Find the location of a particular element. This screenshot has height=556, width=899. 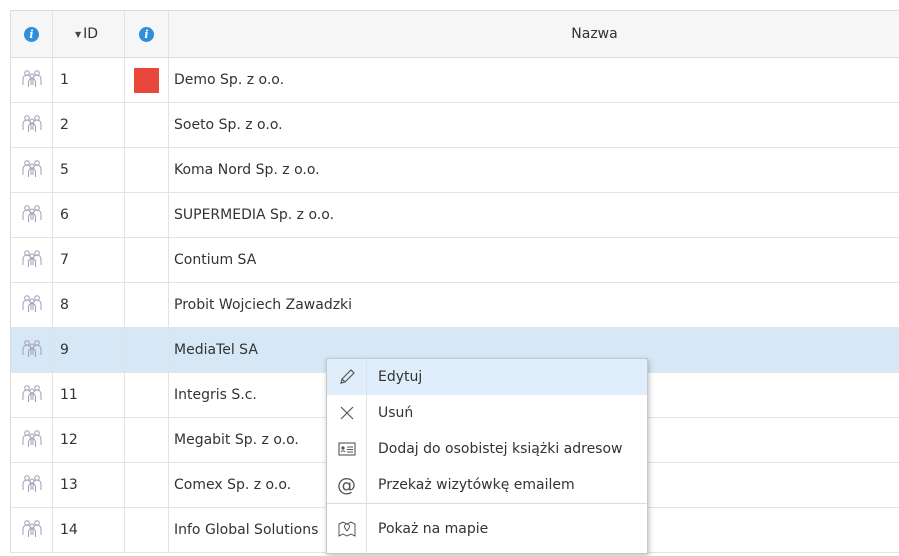

color-swatch is located at coordinates (146, 80).